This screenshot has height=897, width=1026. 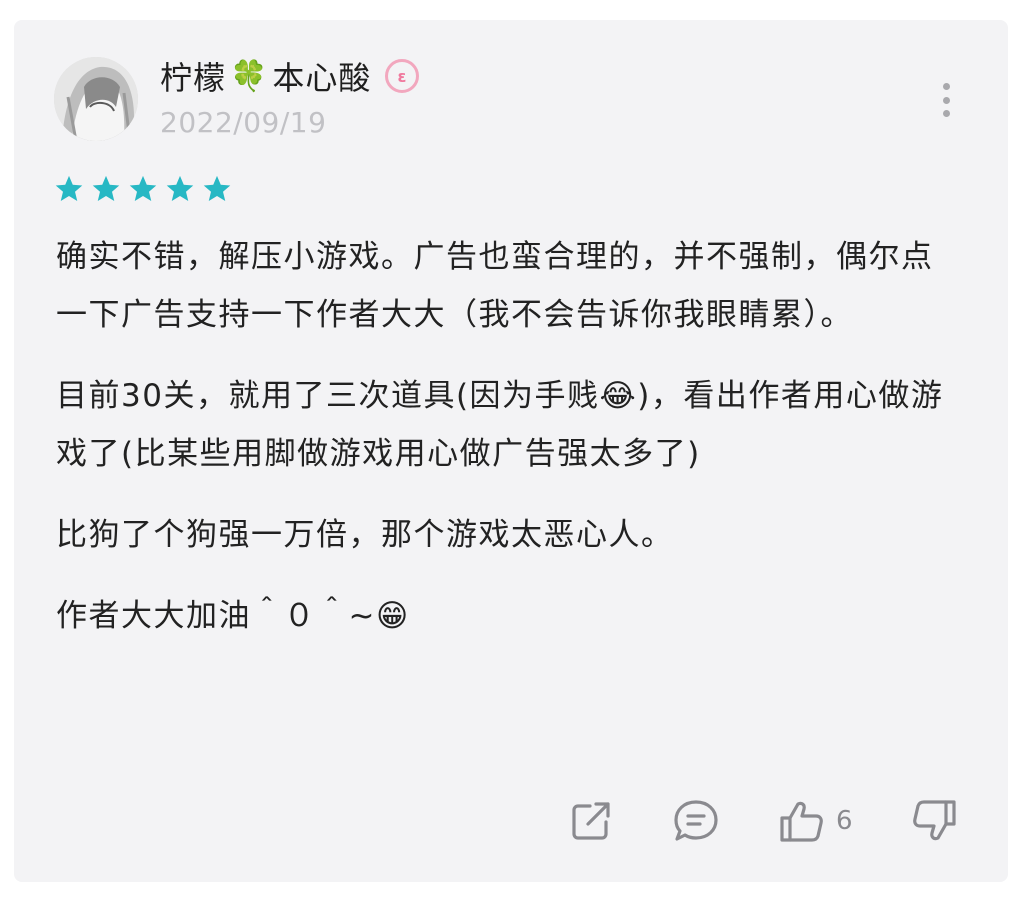 What do you see at coordinates (249, 76) in the screenshot?
I see `clover-emoji: 🍀` at bounding box center [249, 76].